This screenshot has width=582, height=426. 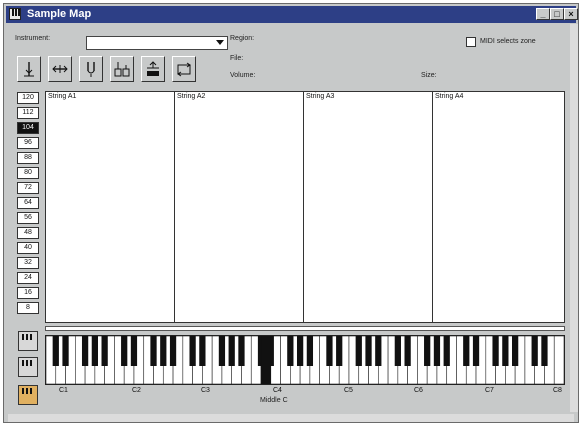 What do you see at coordinates (266, 360) in the screenshot?
I see `middle-c-key` at bounding box center [266, 360].